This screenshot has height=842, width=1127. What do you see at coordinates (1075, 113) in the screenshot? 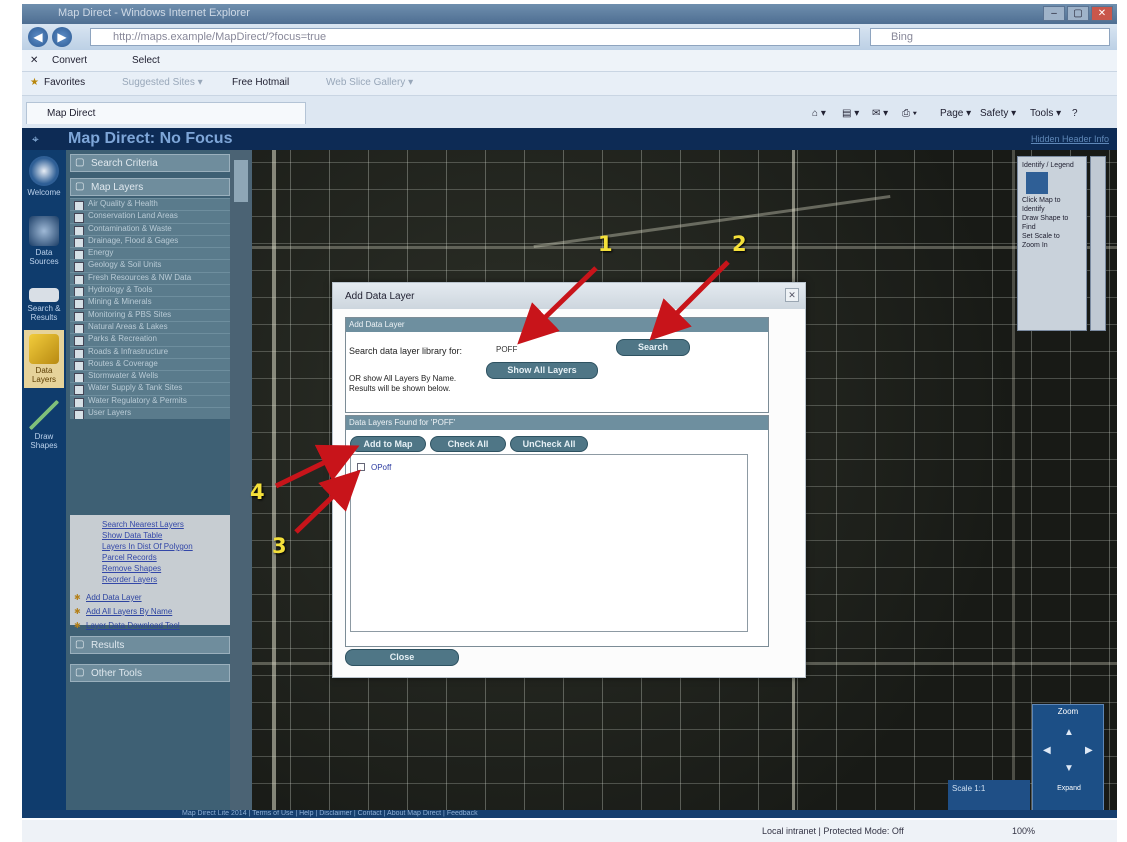
I see `help-icon: ?` at bounding box center [1075, 113].